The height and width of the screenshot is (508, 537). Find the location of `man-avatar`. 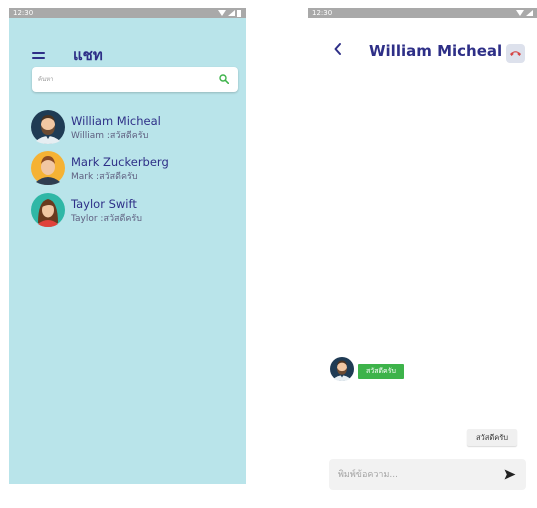

man-avatar is located at coordinates (48, 168).